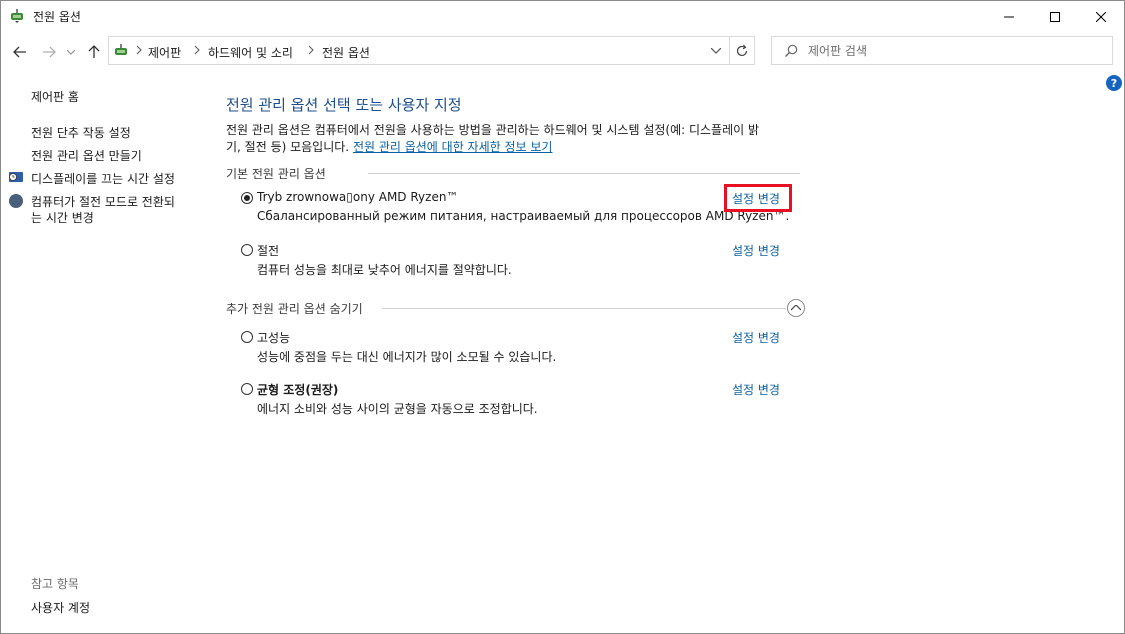 This screenshot has height=634, width=1125. I want to click on sleep-moon-icon, so click(16, 201).